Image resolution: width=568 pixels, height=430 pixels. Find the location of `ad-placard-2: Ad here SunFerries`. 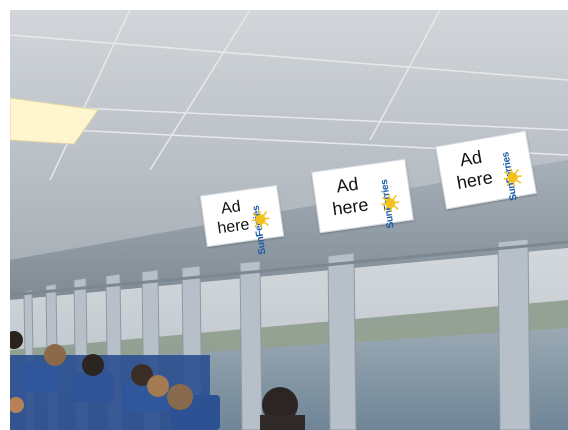

ad-placard-2: Ad here SunFerries is located at coordinates (362, 196).